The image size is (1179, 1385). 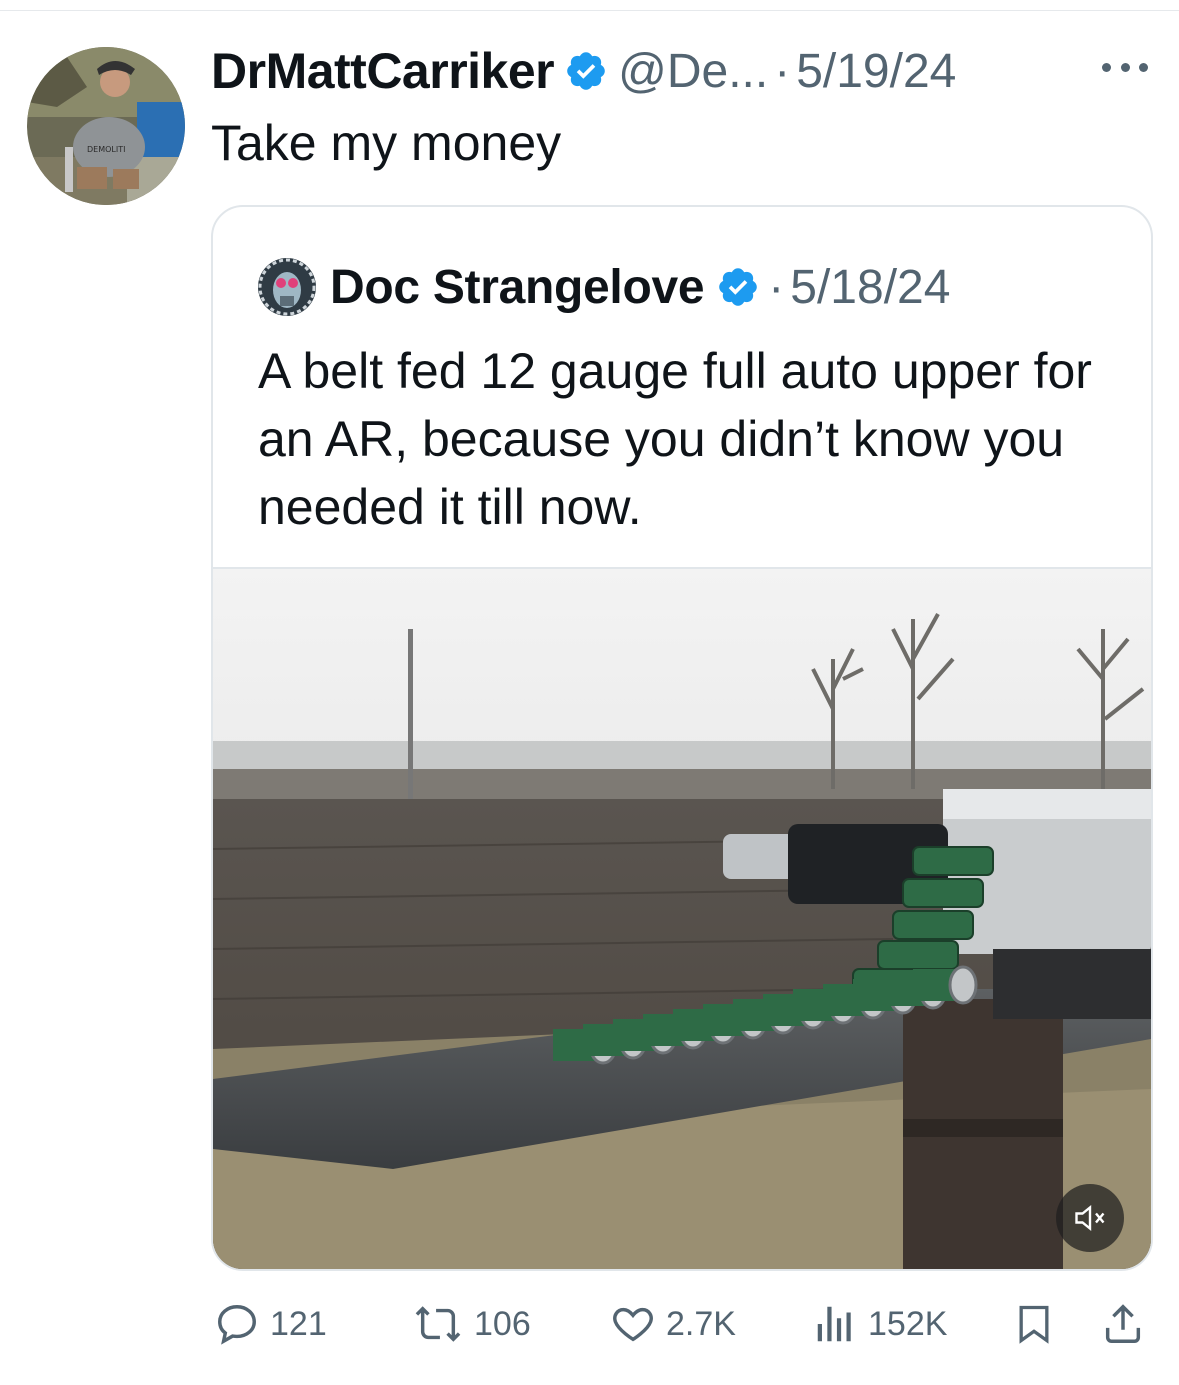 What do you see at coordinates (589, 10) in the screenshot?
I see `top-divider` at bounding box center [589, 10].